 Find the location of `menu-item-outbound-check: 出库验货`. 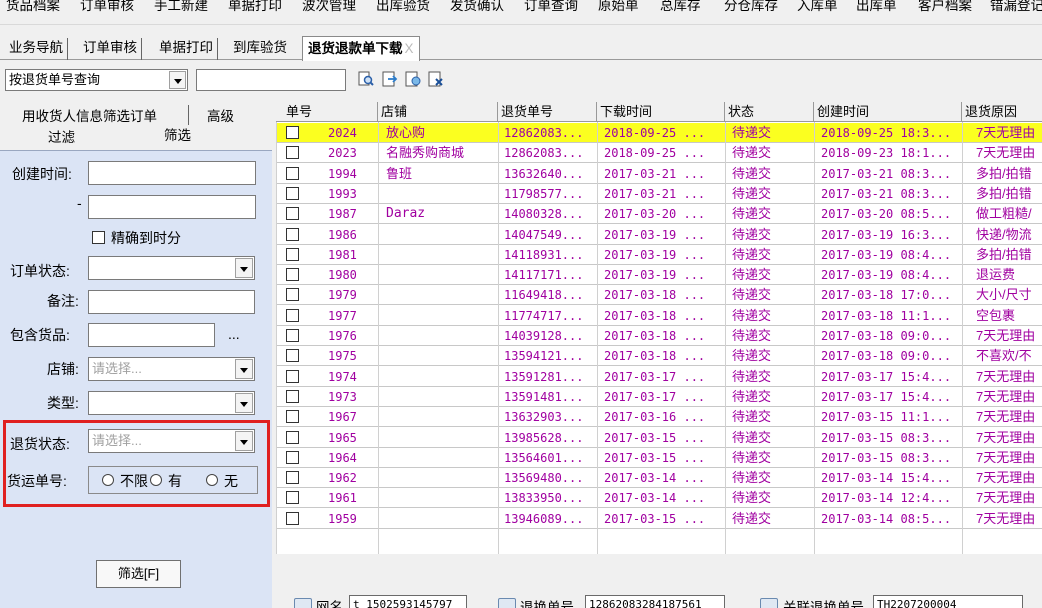

menu-item-outbound-check: 出库验货 is located at coordinates (403, 7).